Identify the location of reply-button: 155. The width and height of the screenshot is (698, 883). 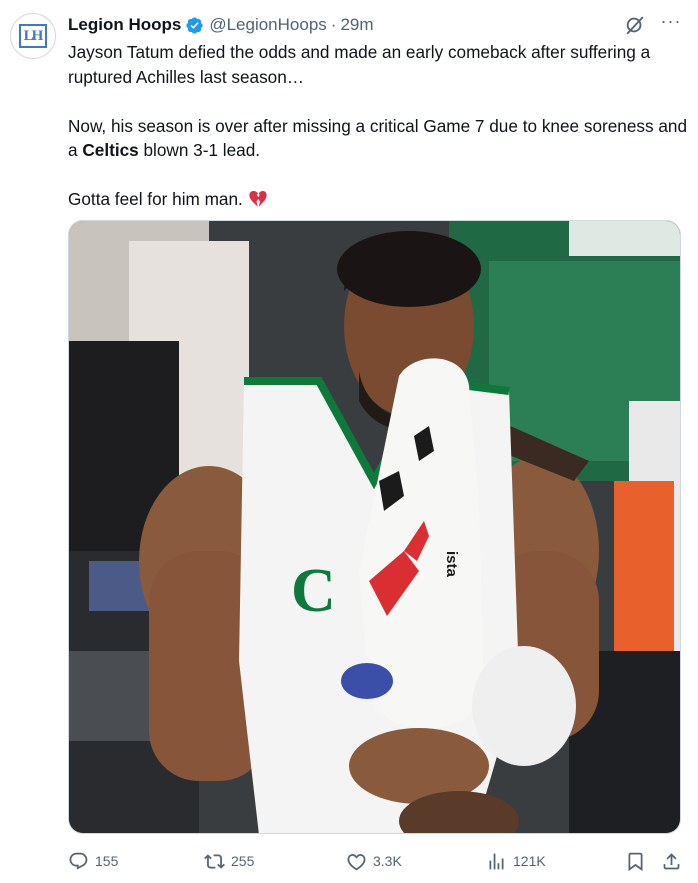
(93, 861).